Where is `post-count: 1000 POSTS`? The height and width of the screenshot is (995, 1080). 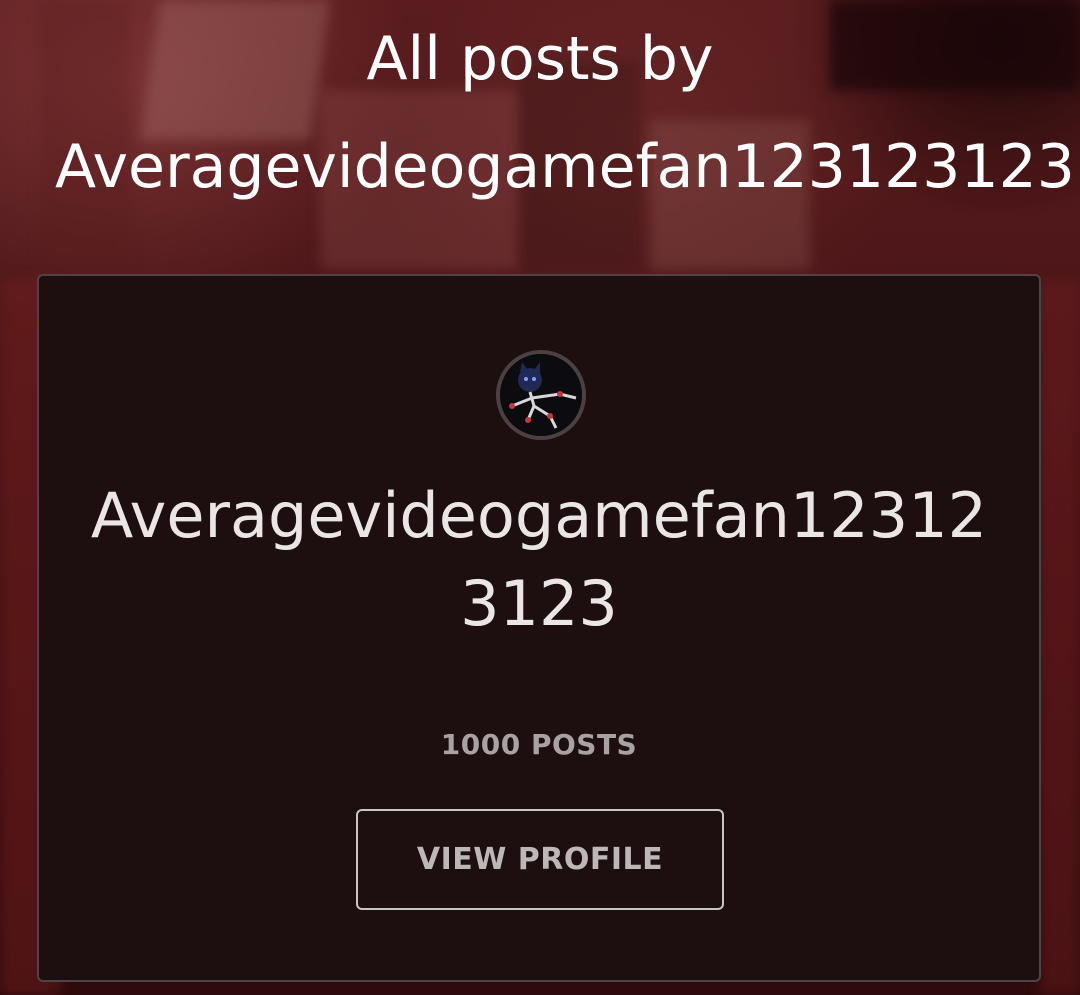
post-count: 1000 POSTS is located at coordinates (539, 744).